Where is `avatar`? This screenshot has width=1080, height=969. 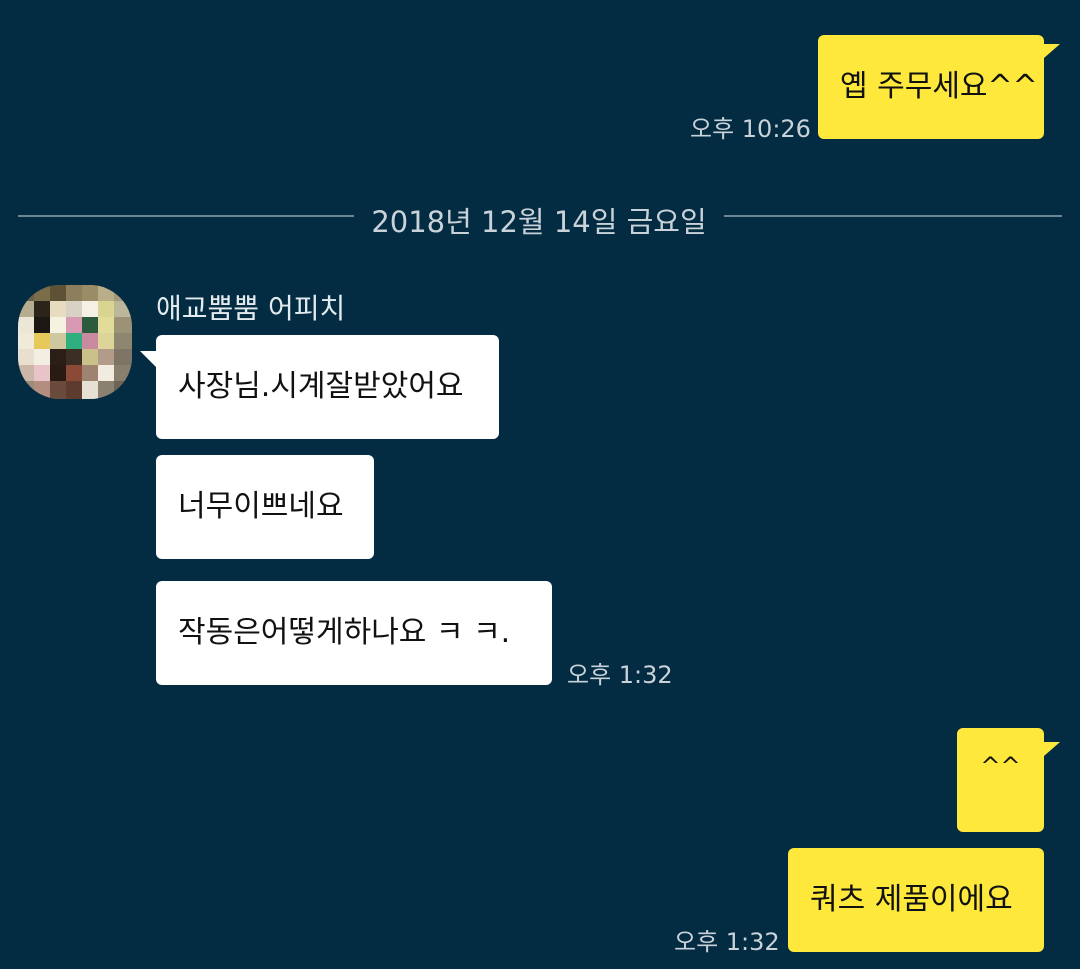
avatar is located at coordinates (75, 342).